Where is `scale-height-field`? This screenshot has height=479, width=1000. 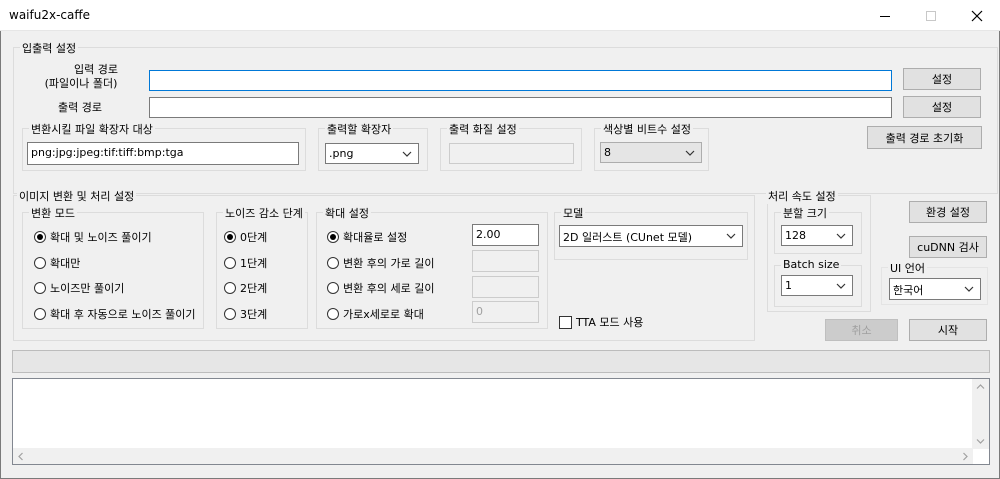
scale-height-field is located at coordinates (505, 287).